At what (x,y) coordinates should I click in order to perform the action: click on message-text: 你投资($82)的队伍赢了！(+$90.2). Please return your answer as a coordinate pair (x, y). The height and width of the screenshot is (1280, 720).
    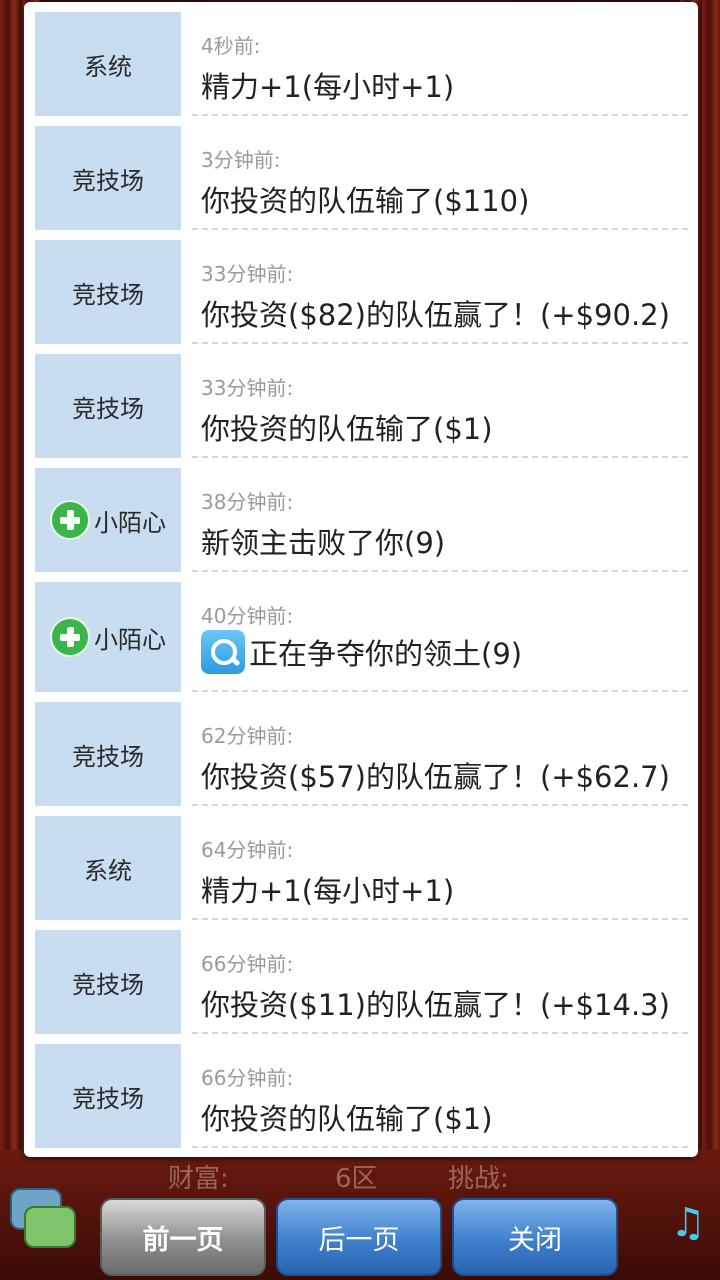
    Looking at the image, I should click on (435, 315).